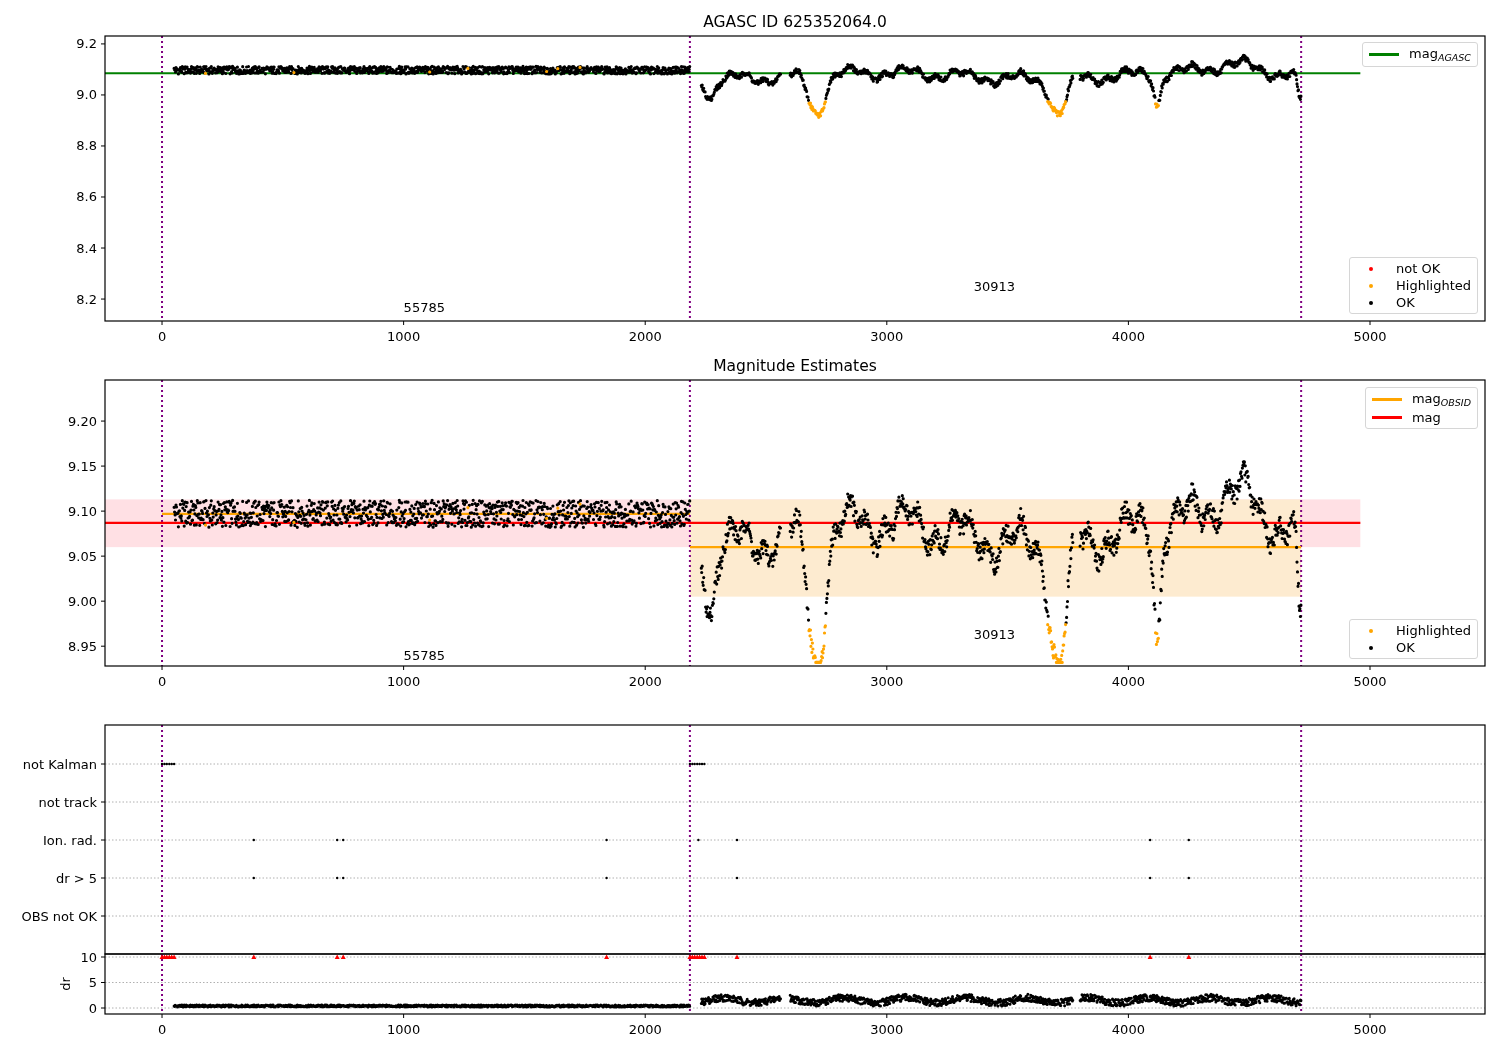 This screenshot has height=1050, width=1500. What do you see at coordinates (59, 764) in the screenshot?
I see `flag-label: not Kalman` at bounding box center [59, 764].